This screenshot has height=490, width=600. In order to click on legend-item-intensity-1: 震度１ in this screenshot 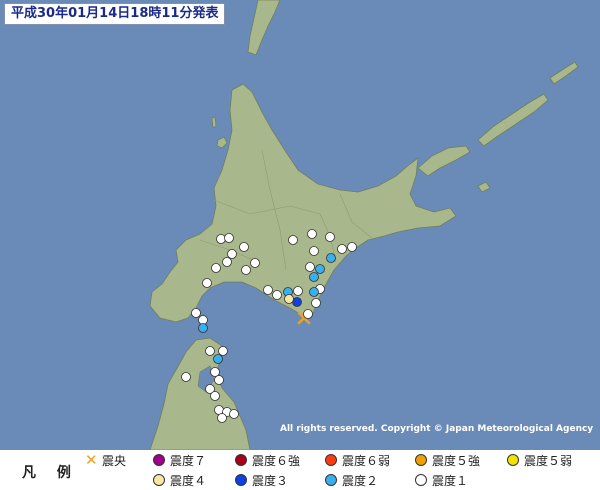, I will do `click(441, 480)`.